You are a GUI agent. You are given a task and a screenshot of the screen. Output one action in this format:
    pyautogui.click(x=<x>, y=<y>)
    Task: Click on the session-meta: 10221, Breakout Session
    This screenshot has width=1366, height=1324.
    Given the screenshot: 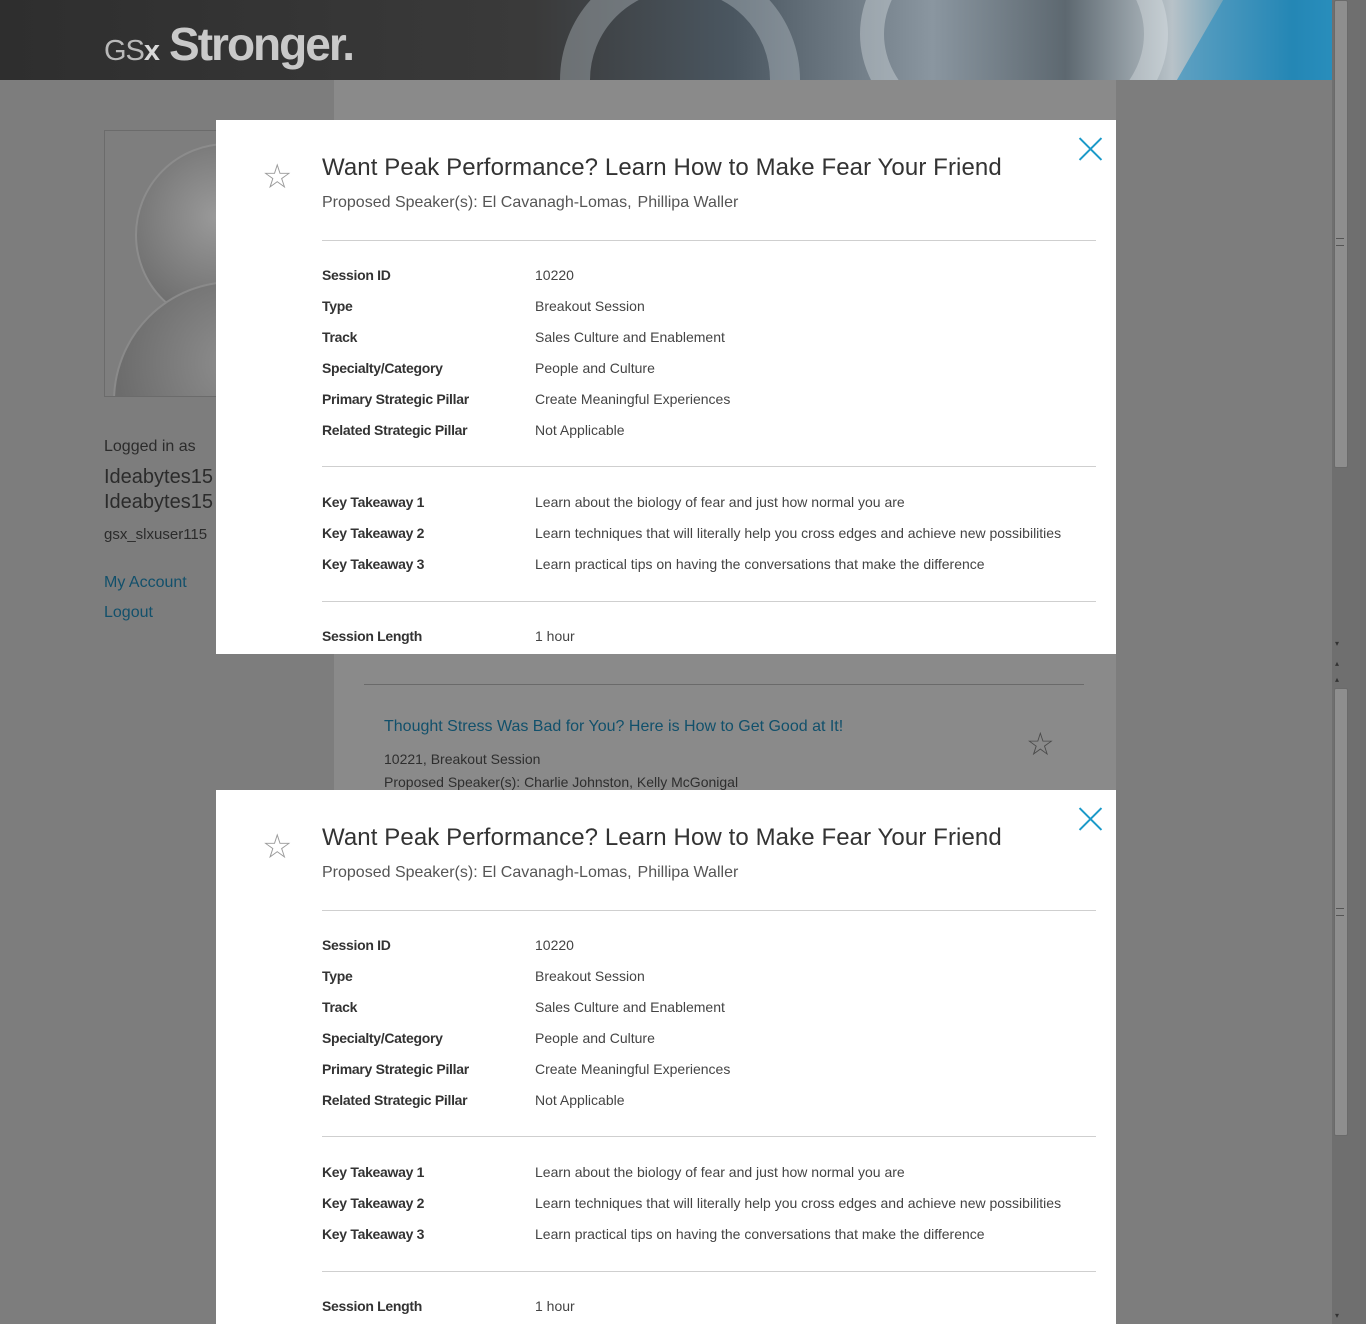 What is the action you would take?
    pyautogui.click(x=462, y=759)
    